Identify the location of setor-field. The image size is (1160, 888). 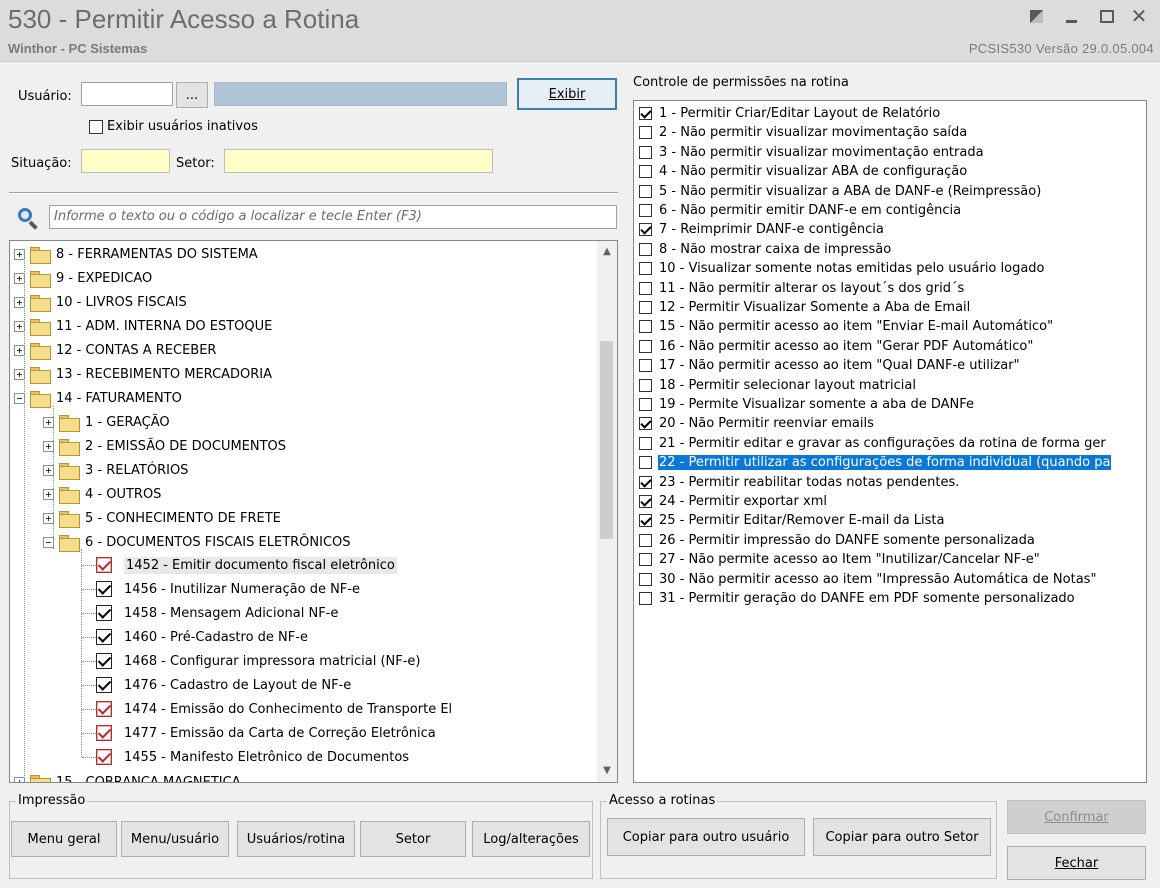
(358, 161).